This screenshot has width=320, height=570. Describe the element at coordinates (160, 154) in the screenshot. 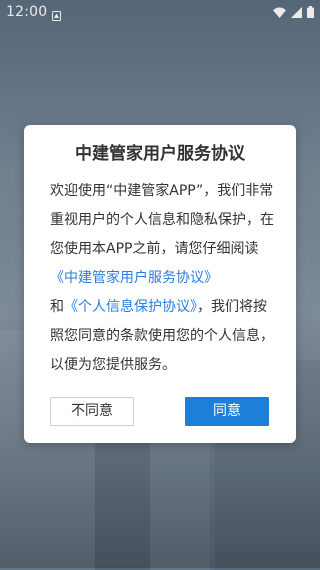

I see `dialog-title: 中建管家用户服务协议` at that location.